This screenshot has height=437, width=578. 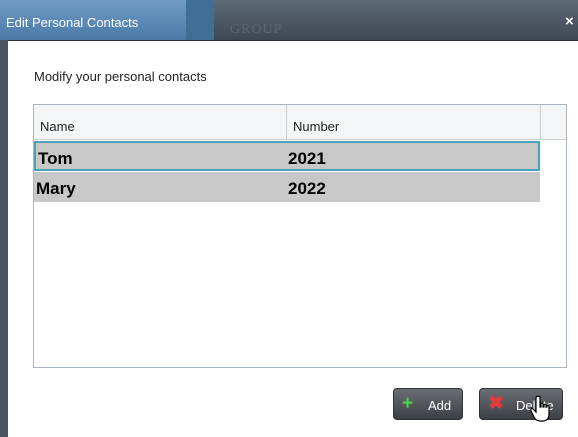 I want to click on plus-icon: +, so click(x=408, y=403).